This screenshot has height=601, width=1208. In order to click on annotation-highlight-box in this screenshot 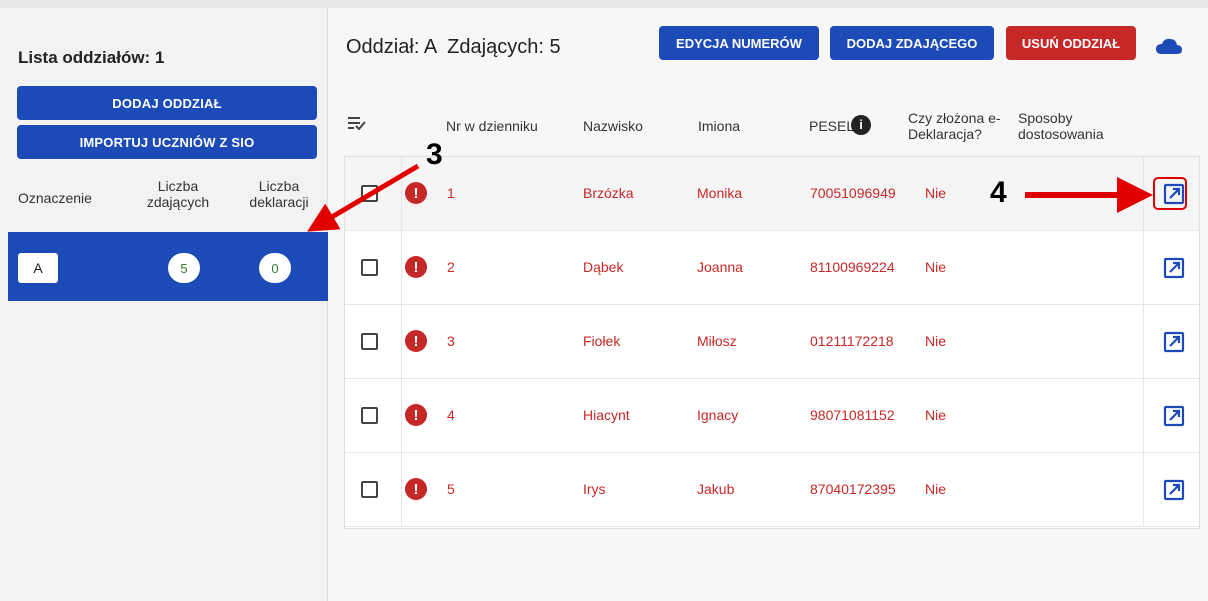, I will do `click(1170, 193)`.